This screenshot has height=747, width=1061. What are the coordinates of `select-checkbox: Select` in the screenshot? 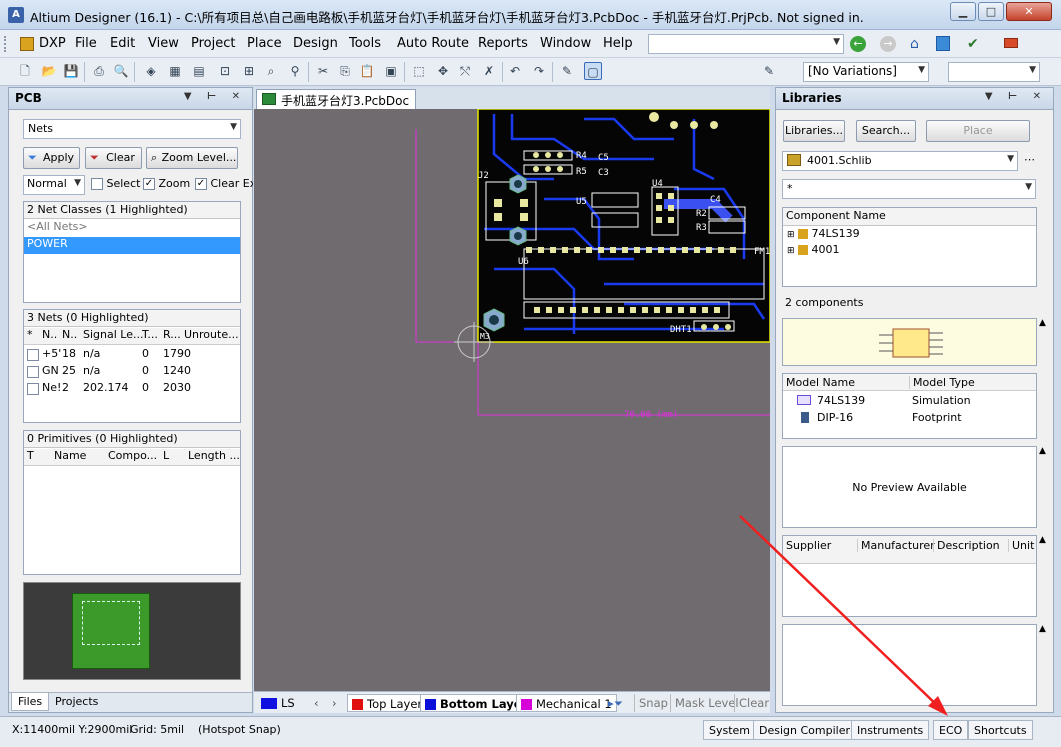 It's located at (115, 183).